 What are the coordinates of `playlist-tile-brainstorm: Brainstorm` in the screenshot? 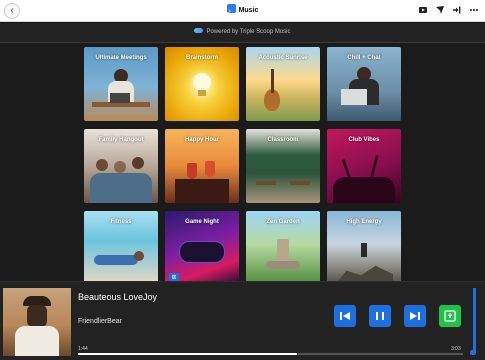 It's located at (202, 84).